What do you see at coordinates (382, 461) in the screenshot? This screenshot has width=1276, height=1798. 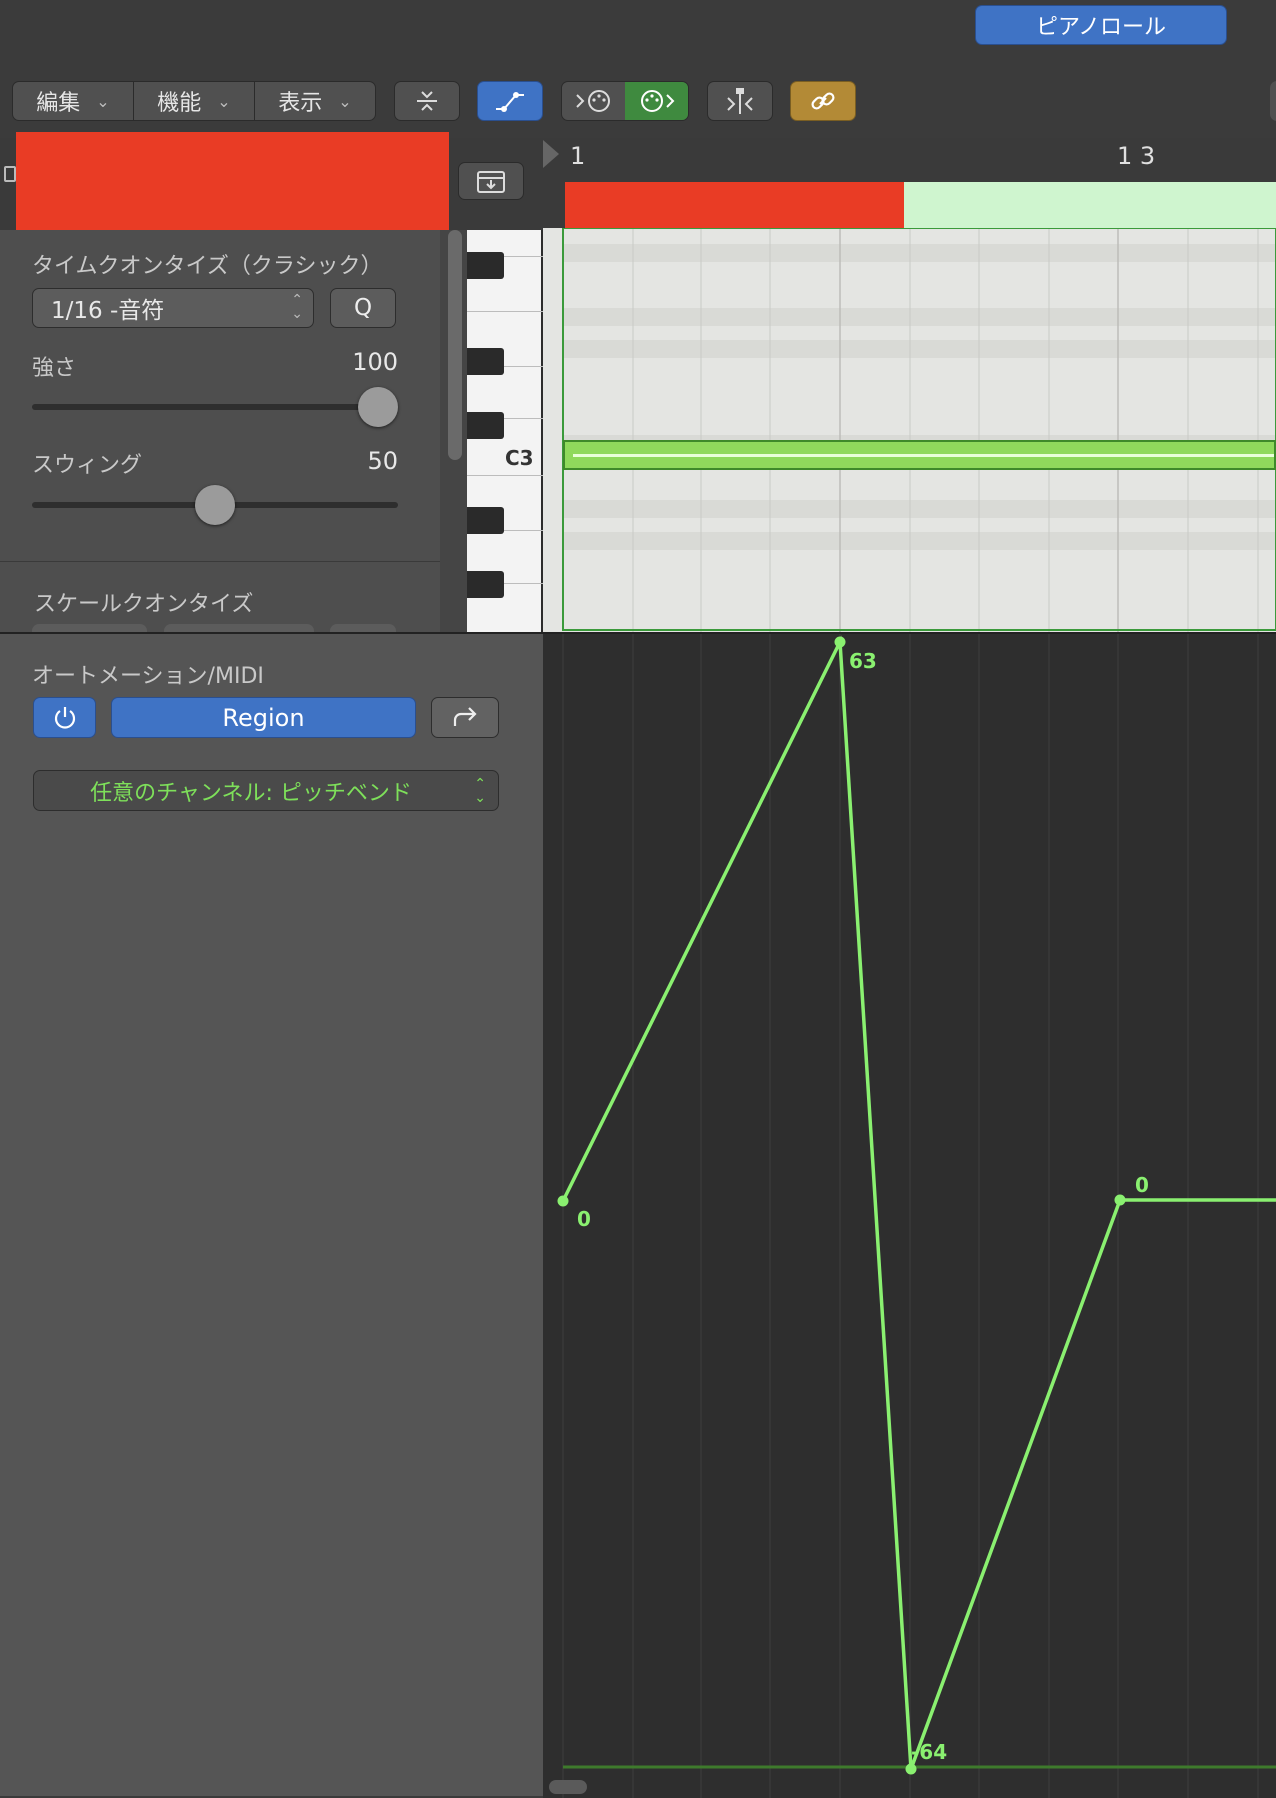 I see `swing-value: 50` at bounding box center [382, 461].